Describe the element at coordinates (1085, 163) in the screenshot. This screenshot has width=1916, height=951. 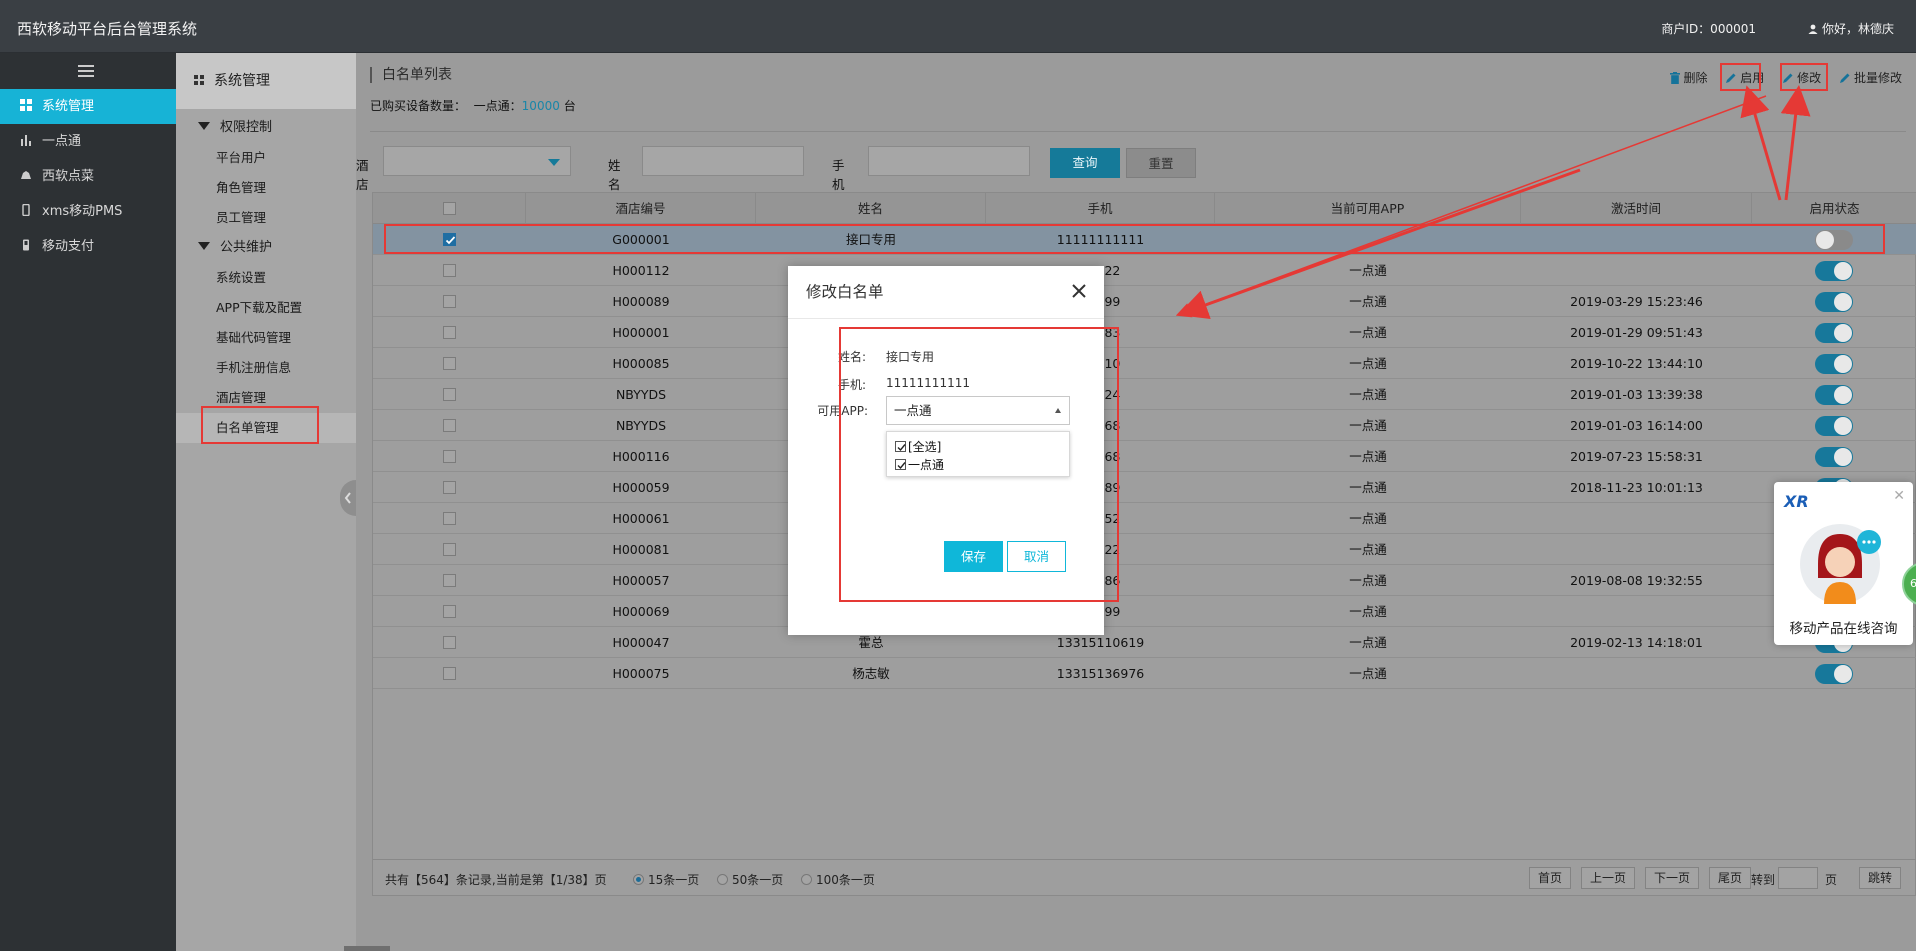
I see `query-button: 查询` at that location.